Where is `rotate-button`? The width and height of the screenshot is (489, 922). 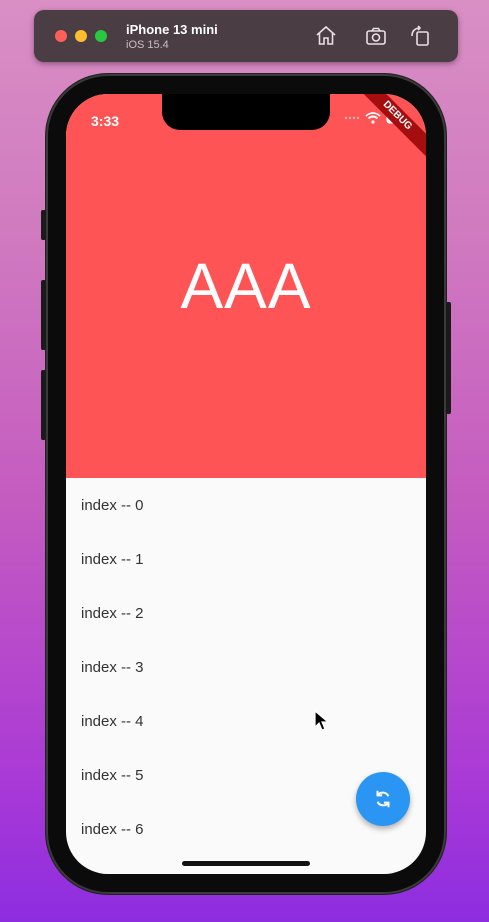
rotate-button is located at coordinates (420, 36).